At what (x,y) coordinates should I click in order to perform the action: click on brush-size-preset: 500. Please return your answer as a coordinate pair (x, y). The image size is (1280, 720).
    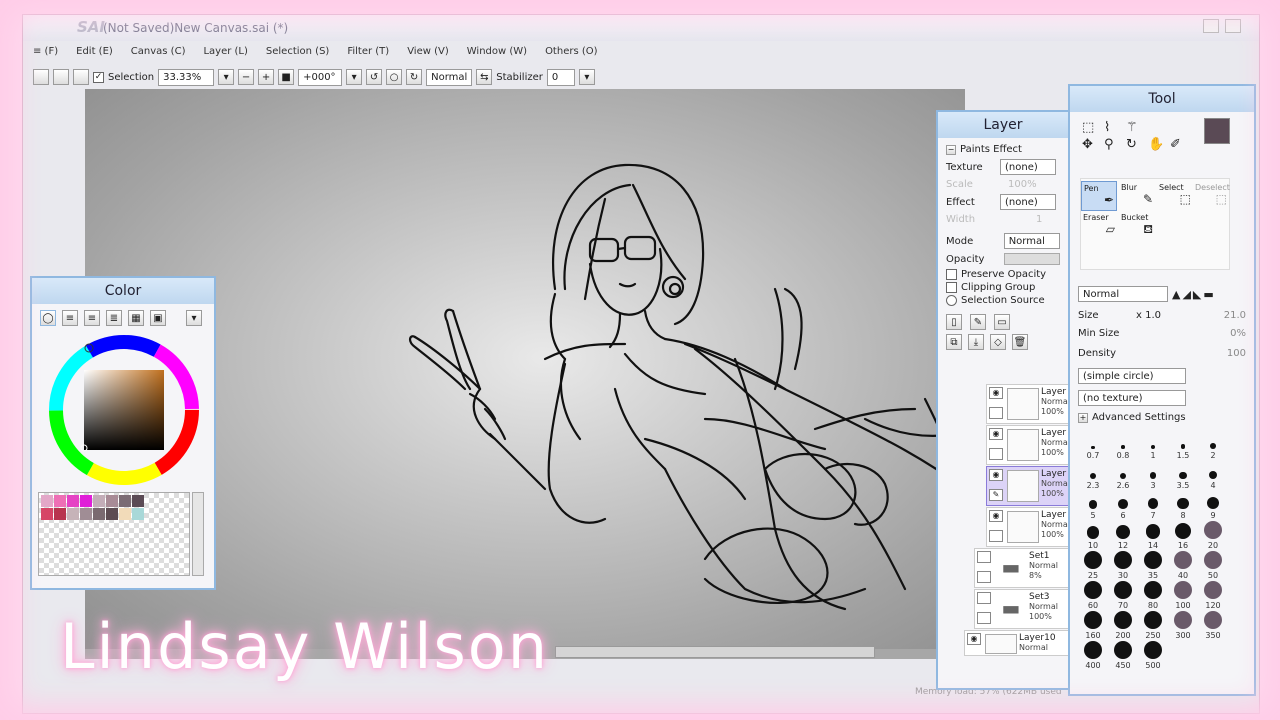
    Looking at the image, I should click on (1153, 655).